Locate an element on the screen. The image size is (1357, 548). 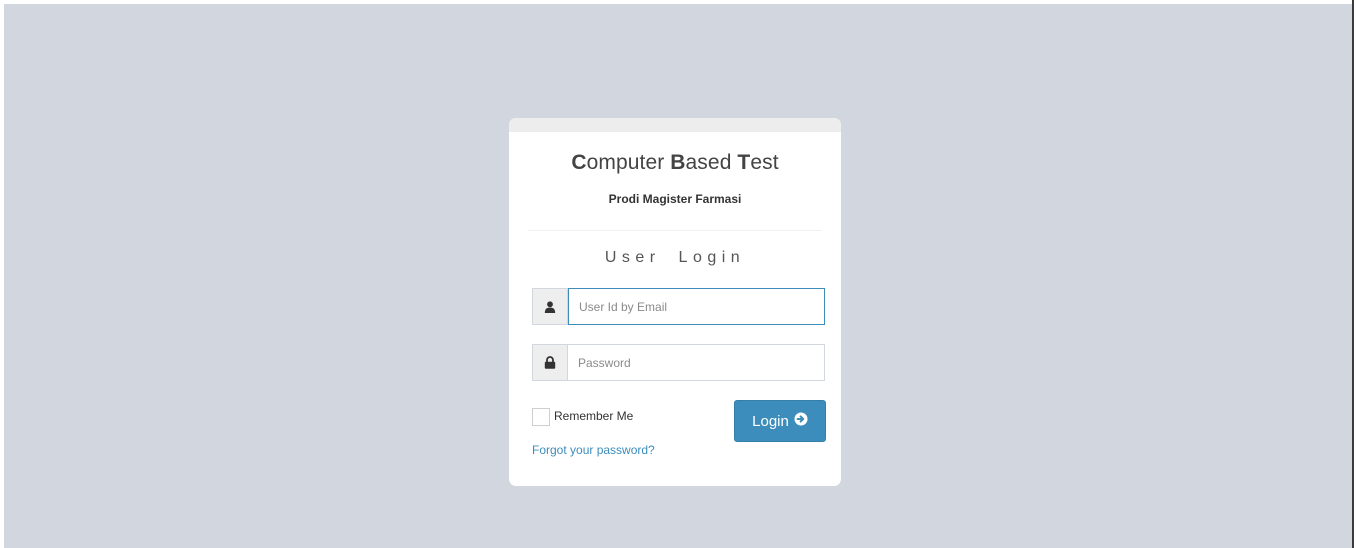
user-icon is located at coordinates (550, 306).